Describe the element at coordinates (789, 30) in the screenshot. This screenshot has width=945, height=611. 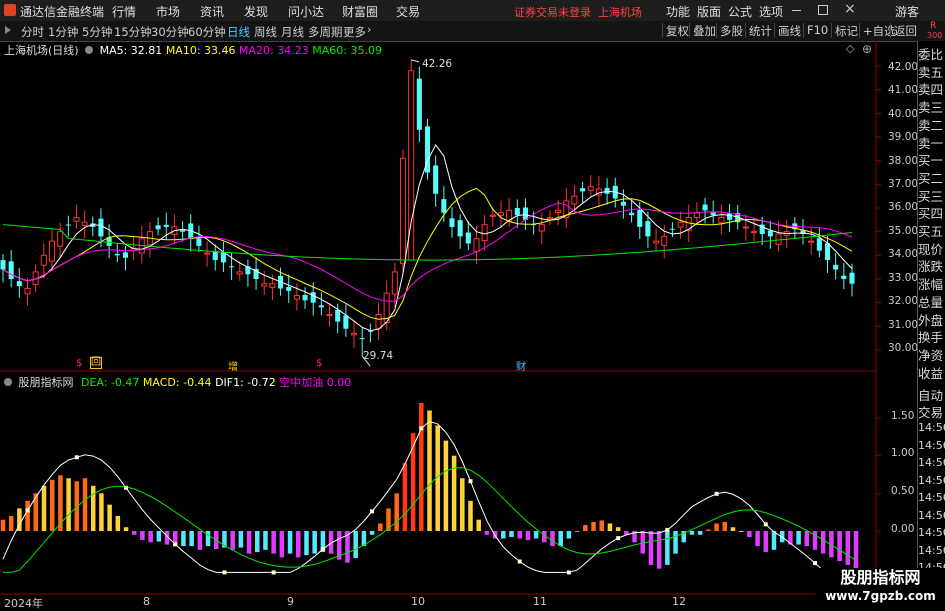
I see `tool-huaxian: 画线` at that location.